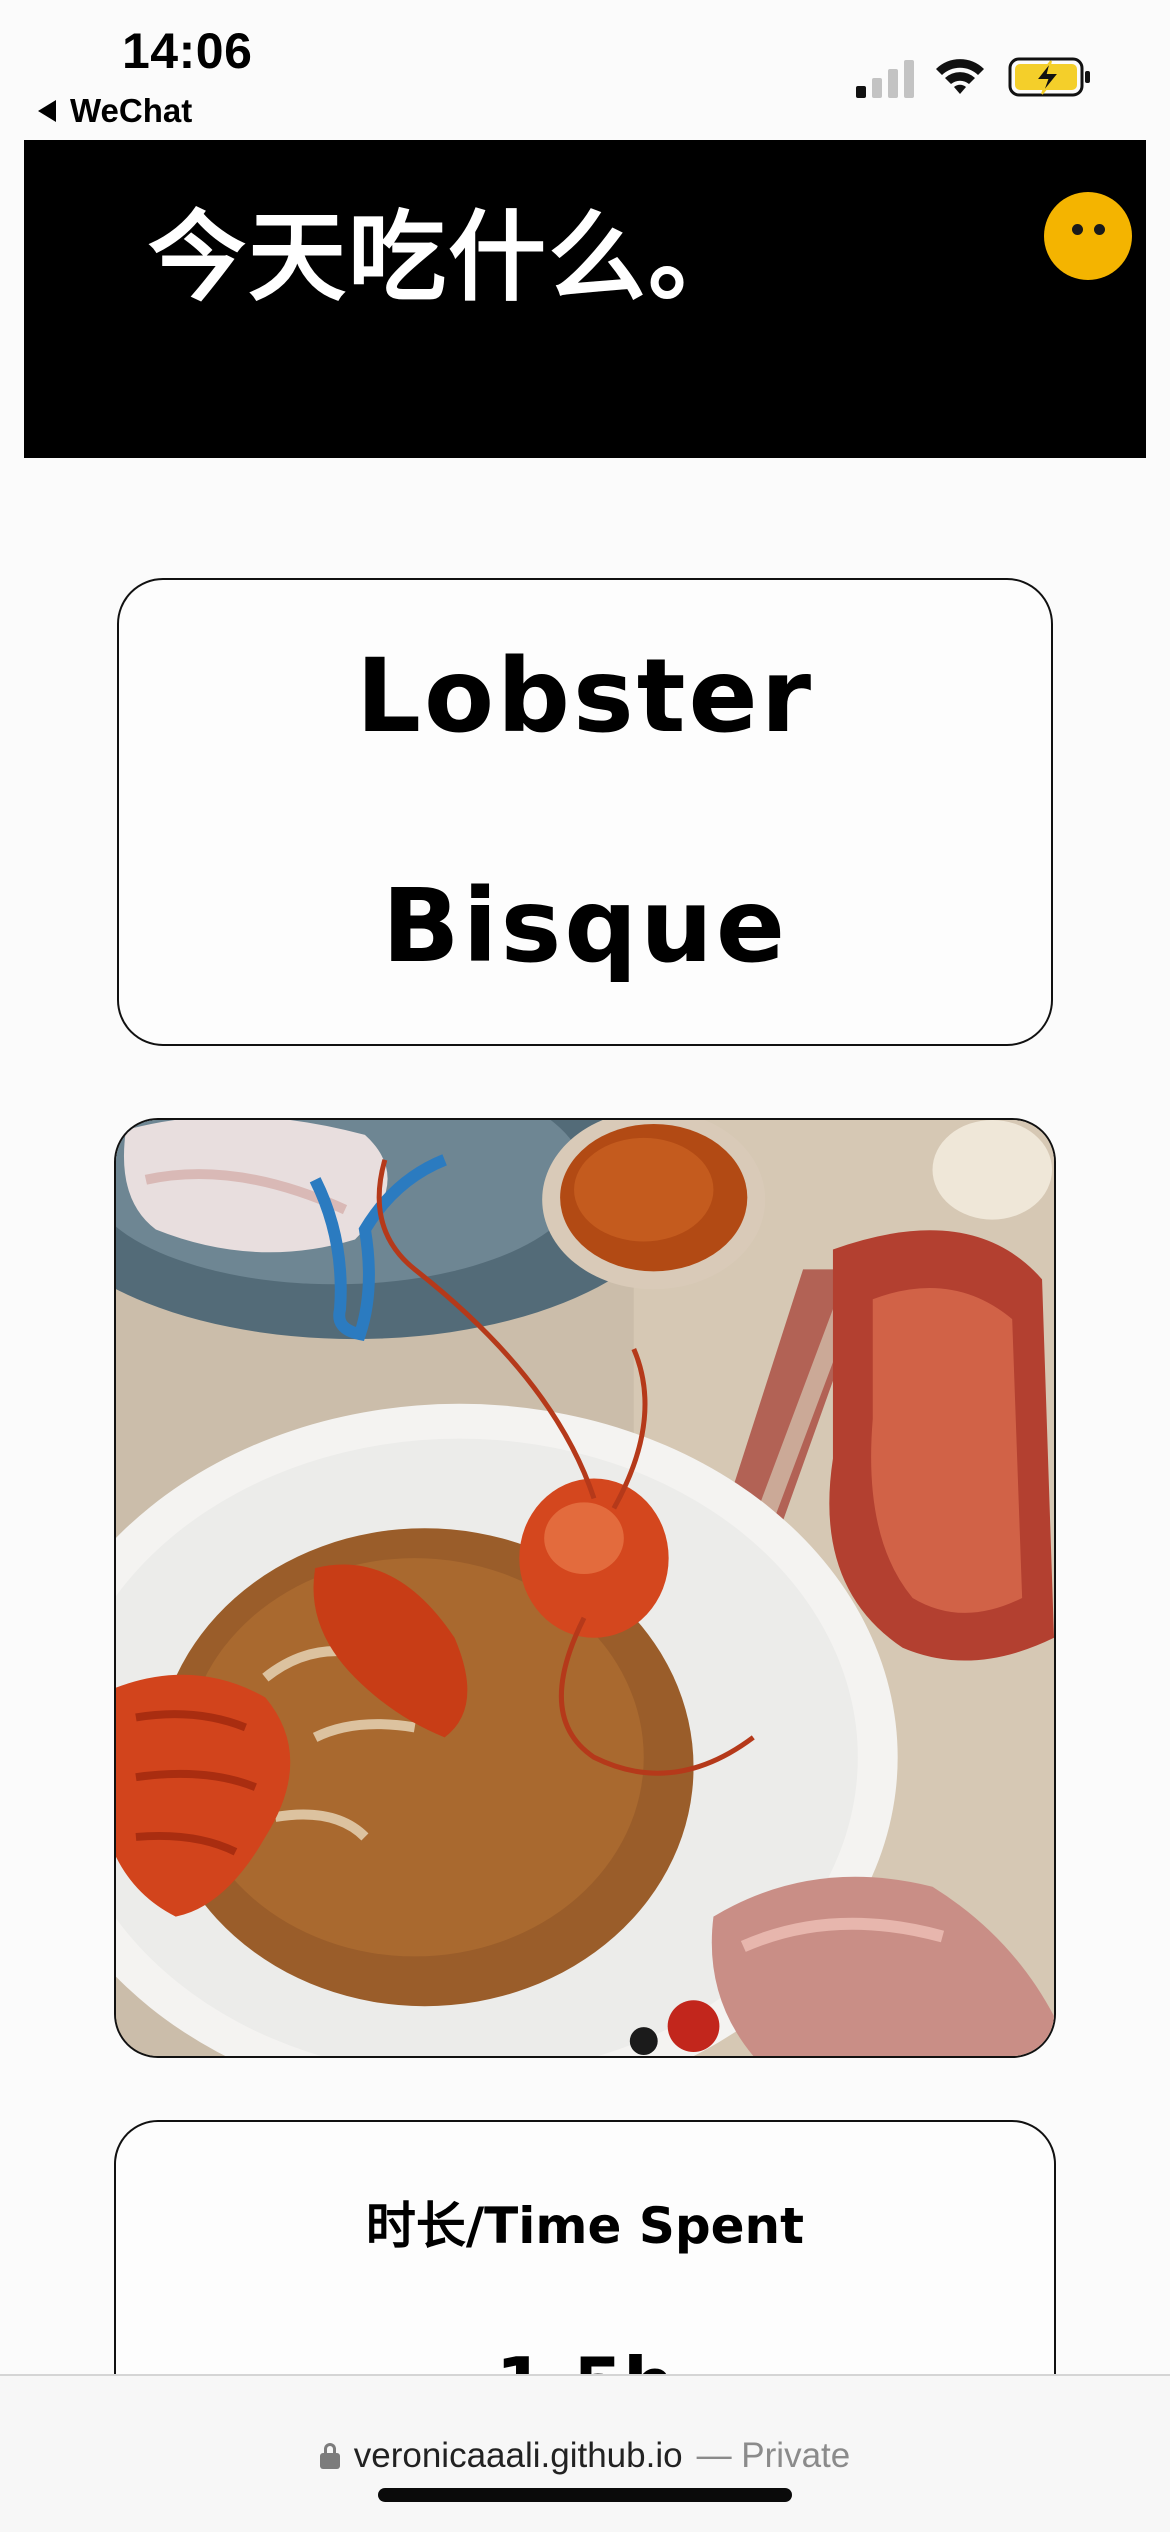  I want to click on dish-title-line-2: Bisque, so click(585, 926).